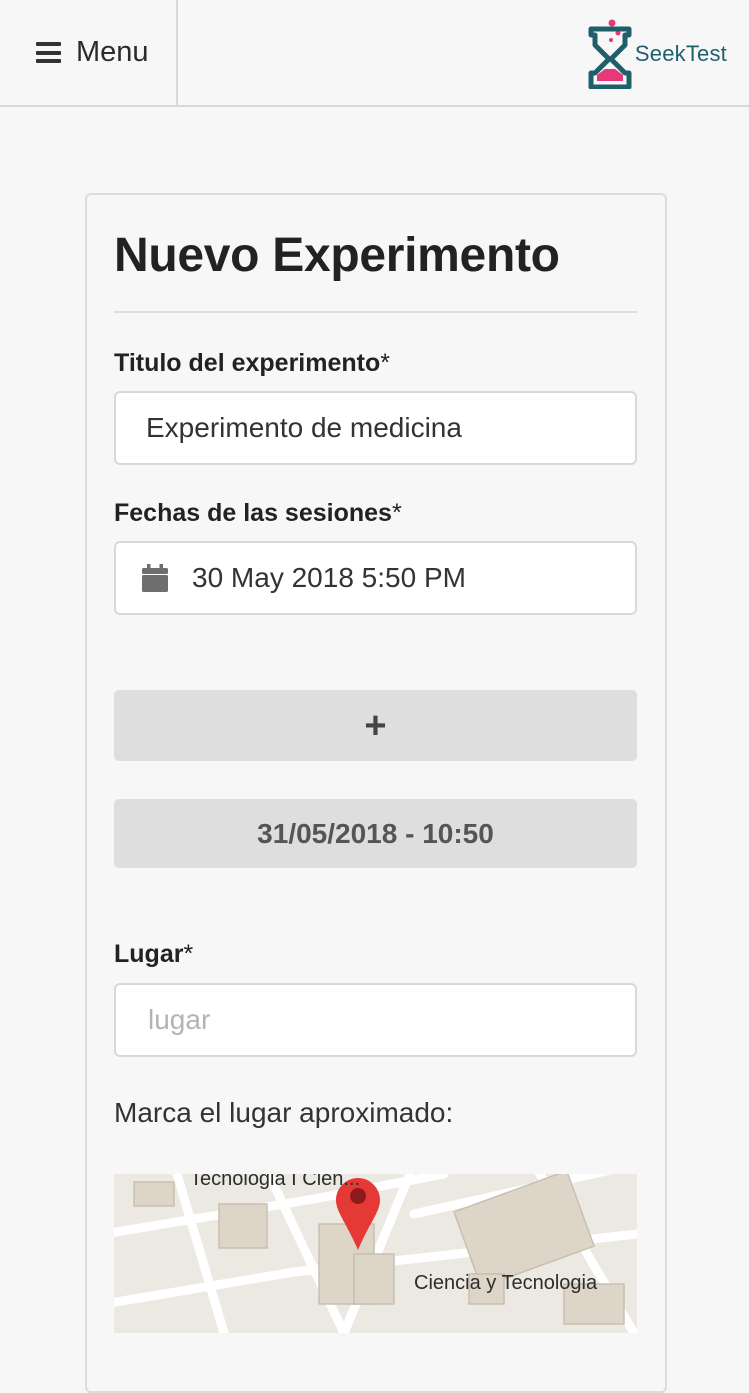  Describe the element at coordinates (374, 53) in the screenshot. I see `top-bar: Menu SeekTest` at that location.